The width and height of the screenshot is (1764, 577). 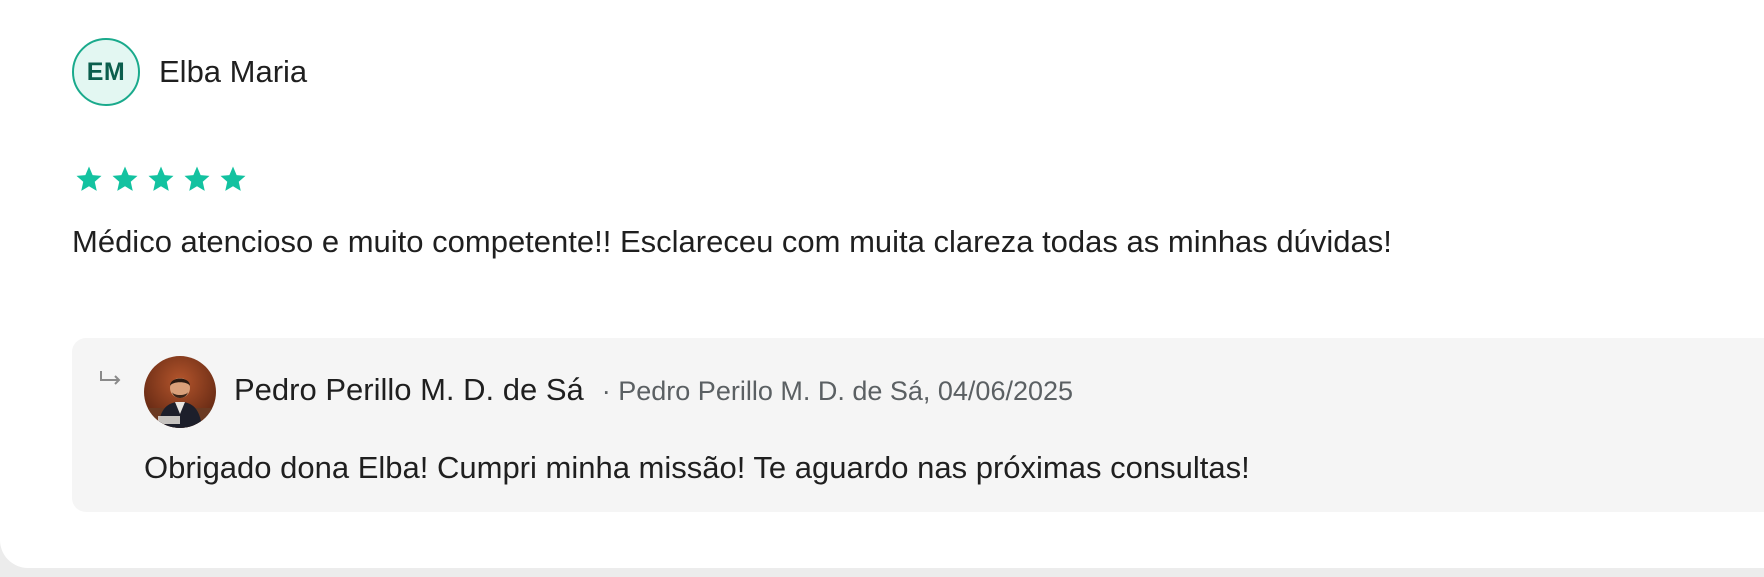 I want to click on reviewer-initials: EM, so click(x=106, y=71).